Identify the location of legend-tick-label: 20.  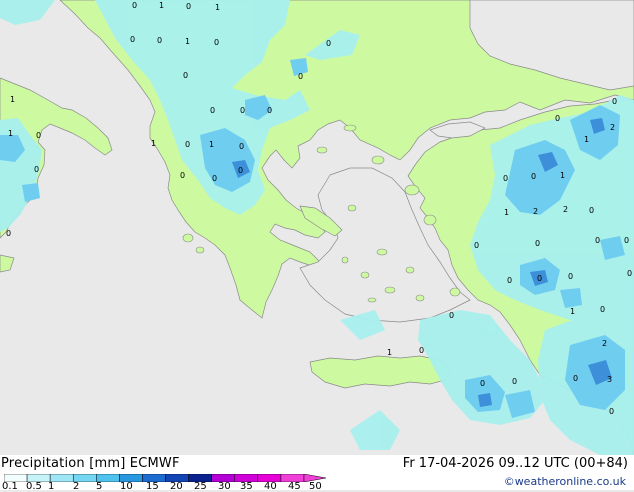
(176, 486).